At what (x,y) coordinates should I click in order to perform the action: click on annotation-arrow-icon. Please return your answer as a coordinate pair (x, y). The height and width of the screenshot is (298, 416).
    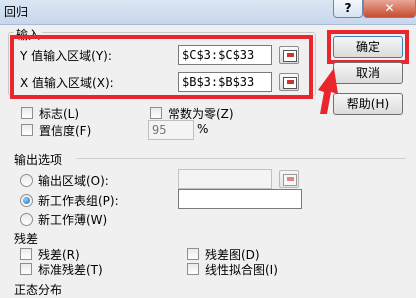
    Looking at the image, I should click on (328, 91).